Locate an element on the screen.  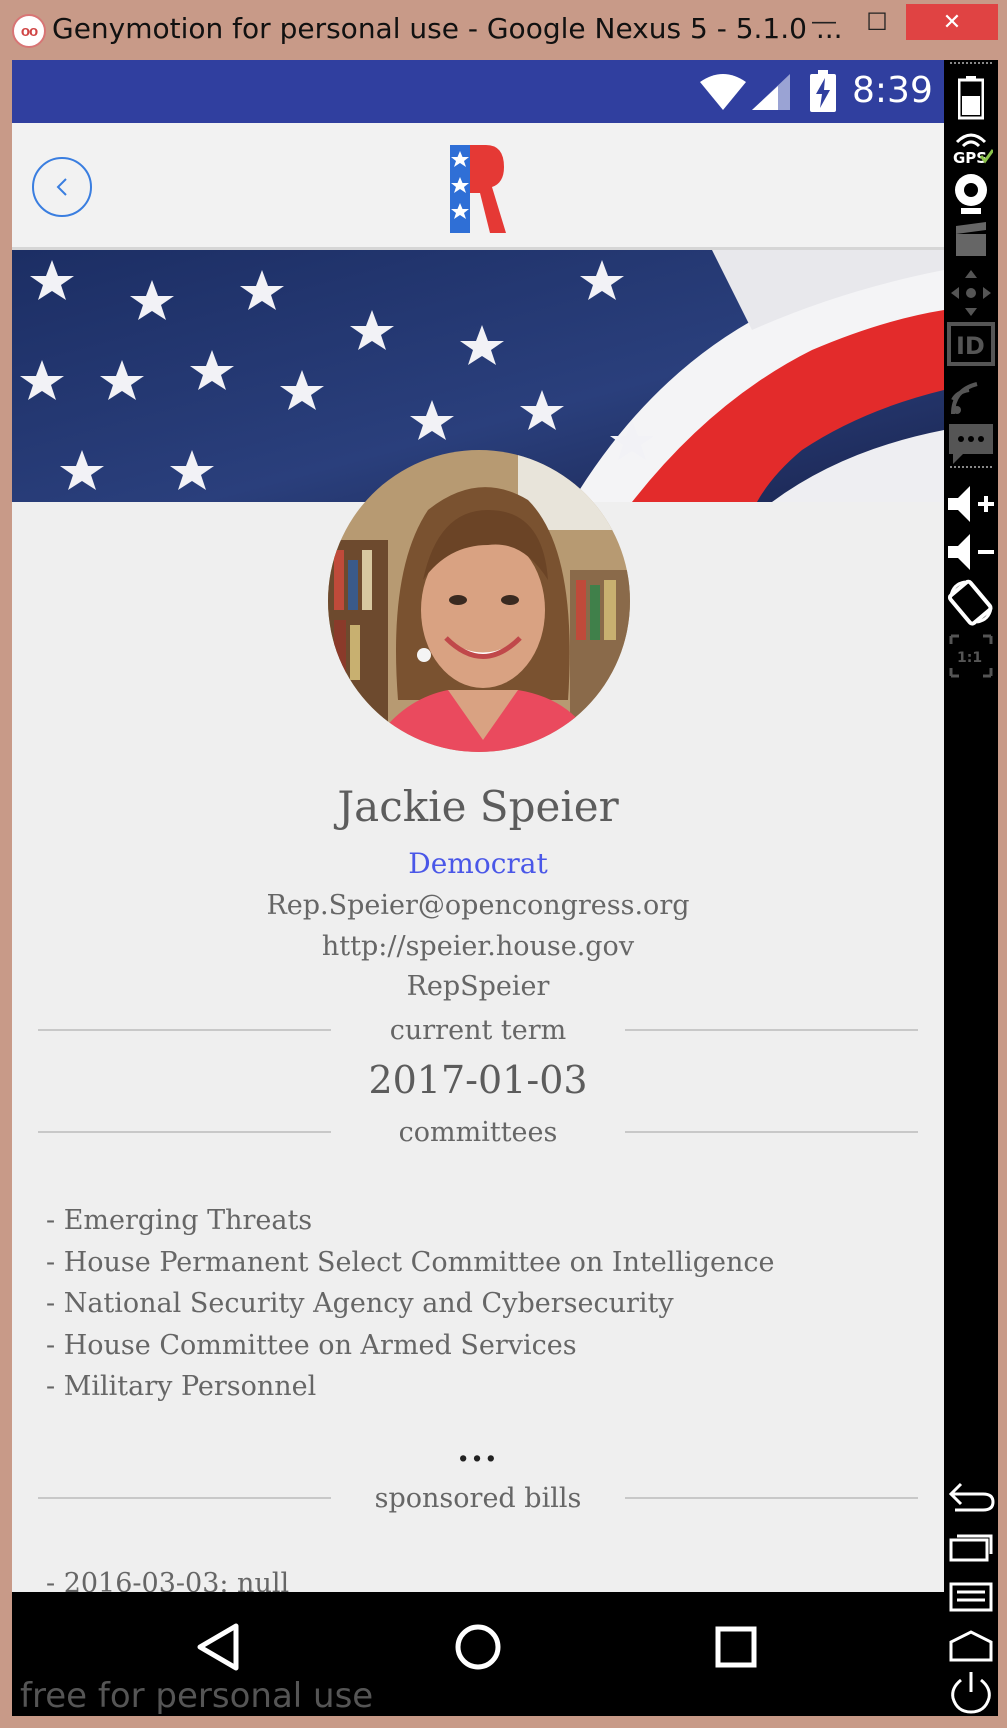
webcam-icon is located at coordinates (971, 194).